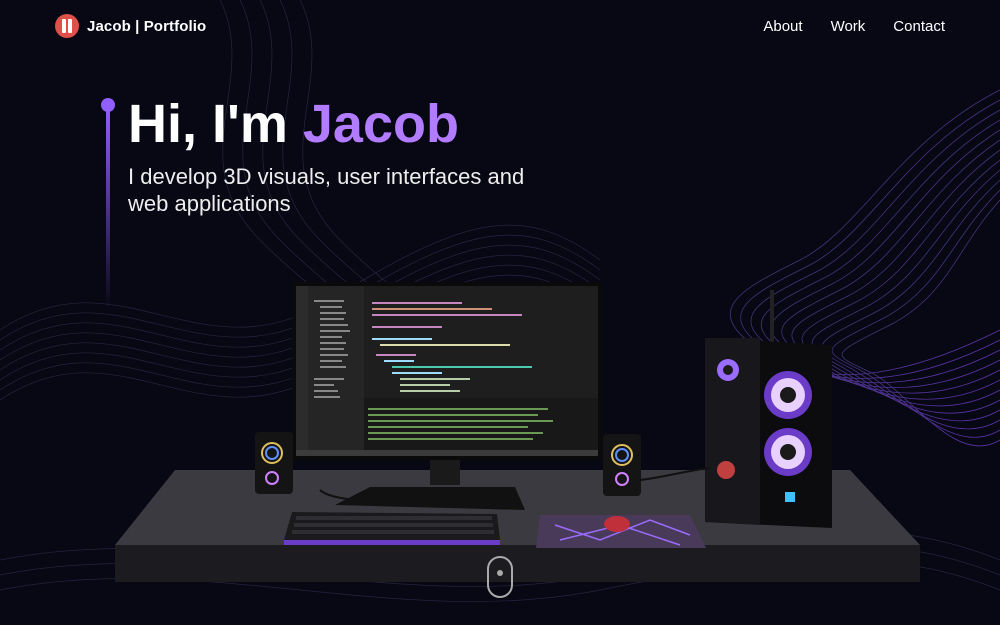 This screenshot has width=1000, height=625. Describe the element at coordinates (380, 124) in the screenshot. I see `hero-name: Jacob` at that location.